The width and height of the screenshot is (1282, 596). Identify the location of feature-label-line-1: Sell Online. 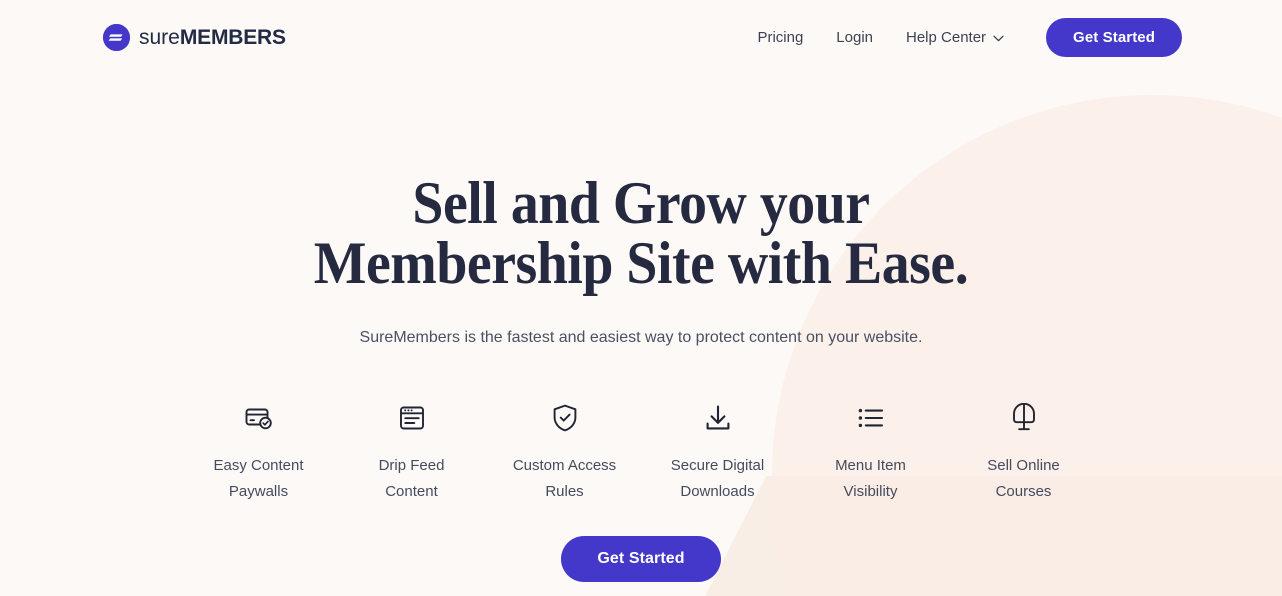
(1023, 465).